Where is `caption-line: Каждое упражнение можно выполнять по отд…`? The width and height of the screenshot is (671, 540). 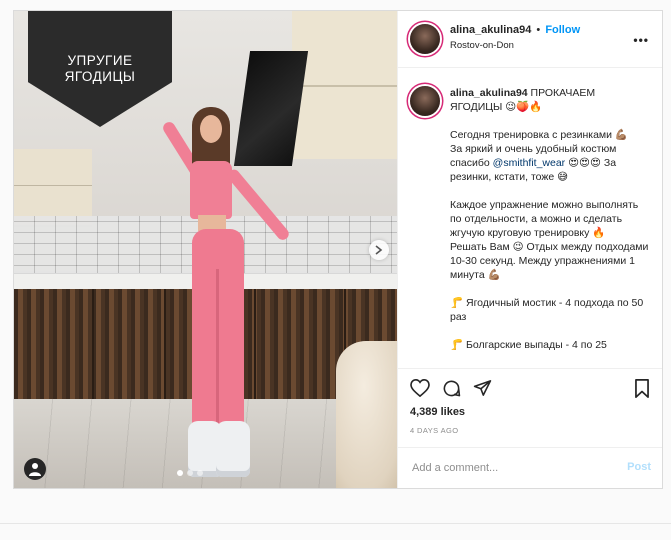
caption-line: Каждое упражнение можно выполнять по отд… is located at coordinates (546, 219).